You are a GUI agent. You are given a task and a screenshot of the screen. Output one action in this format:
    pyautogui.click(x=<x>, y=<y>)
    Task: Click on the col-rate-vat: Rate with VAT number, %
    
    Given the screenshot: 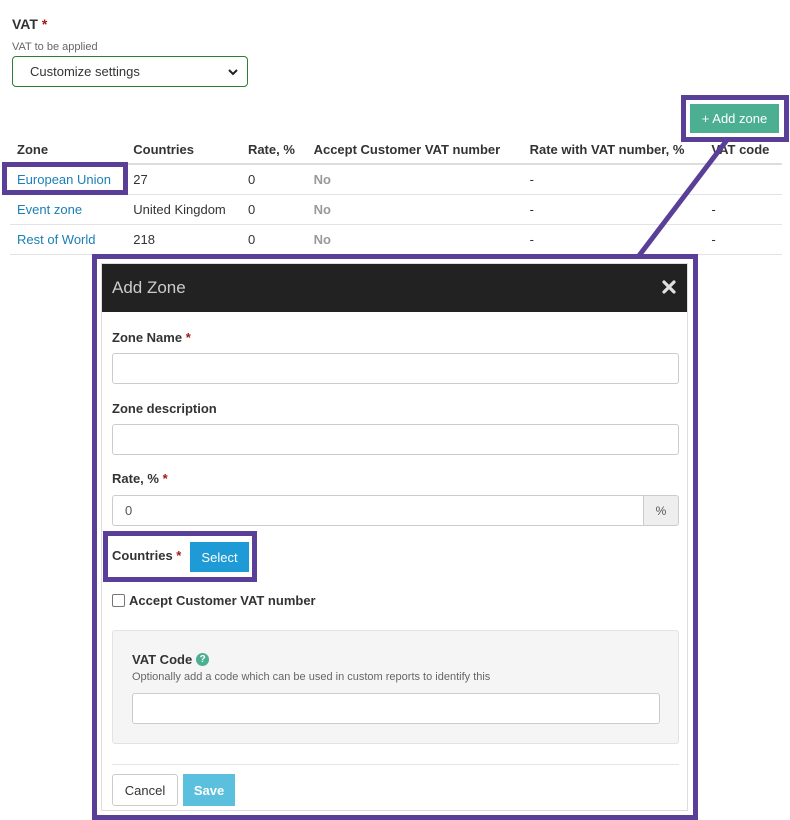 What is the action you would take?
    pyautogui.click(x=613, y=150)
    